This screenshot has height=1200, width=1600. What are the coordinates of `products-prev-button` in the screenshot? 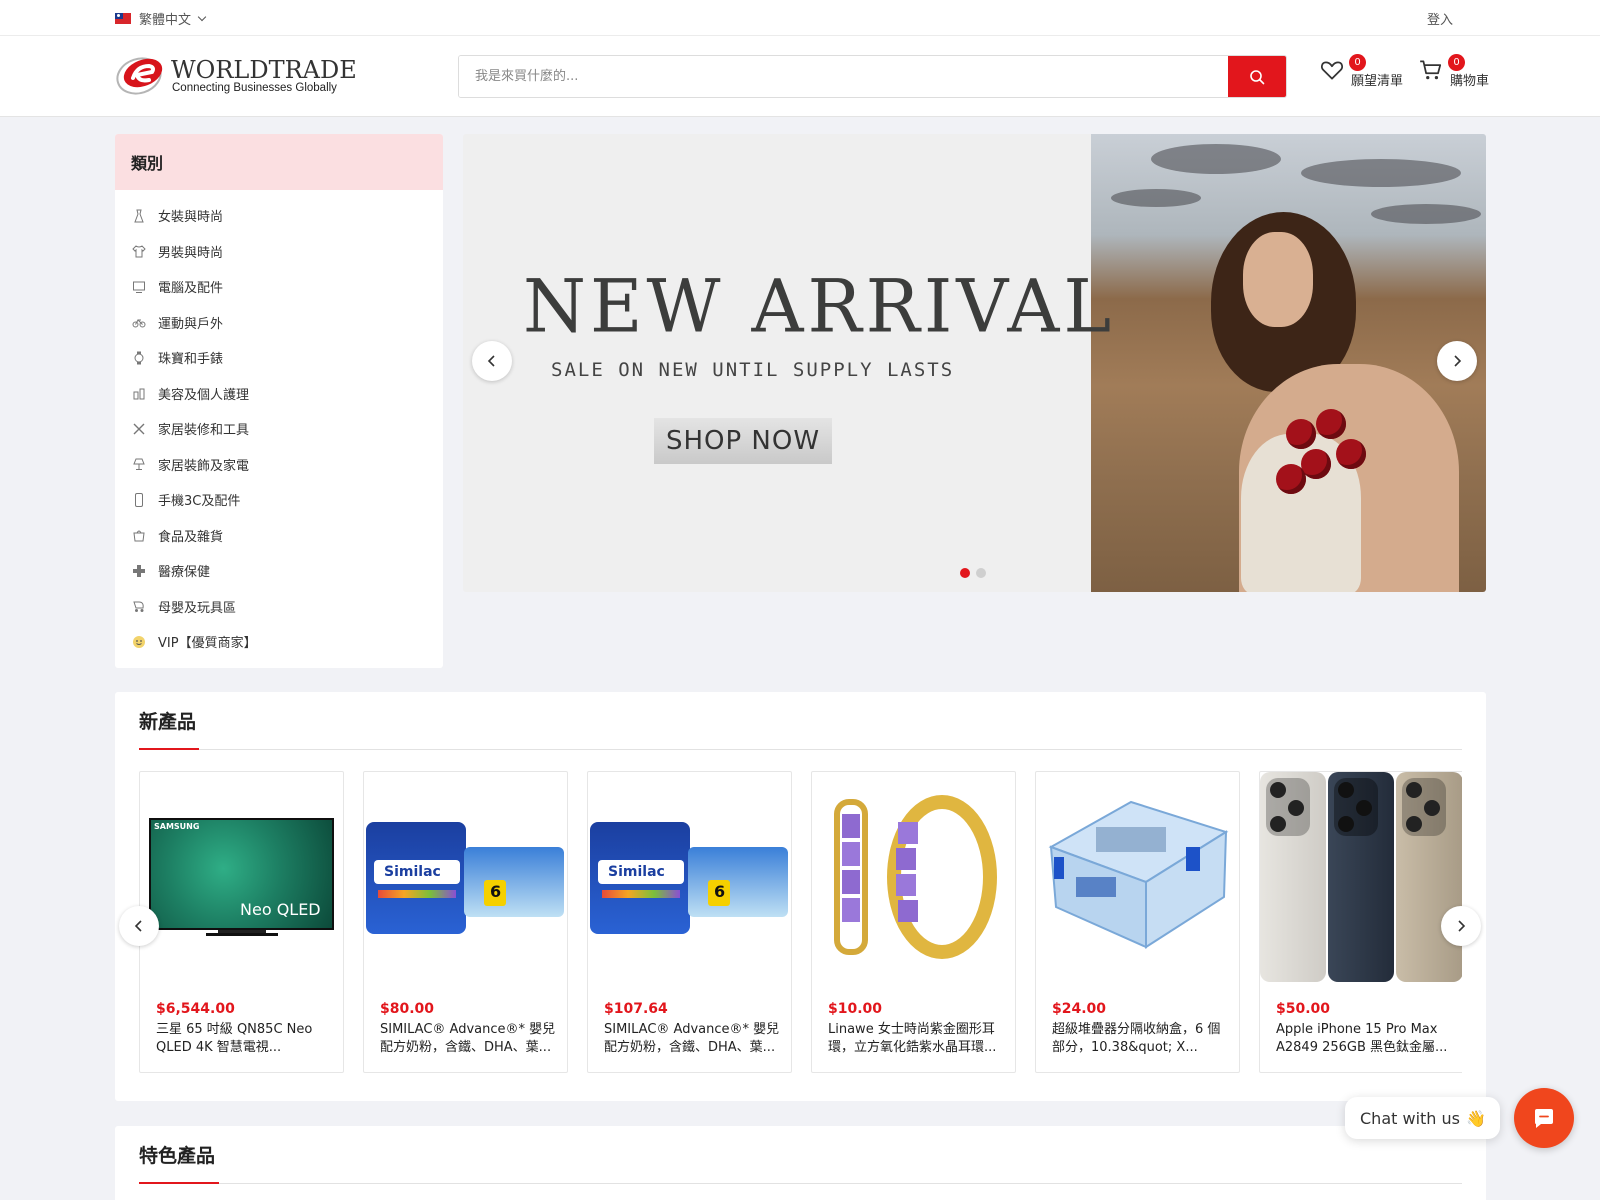 It's located at (139, 926).